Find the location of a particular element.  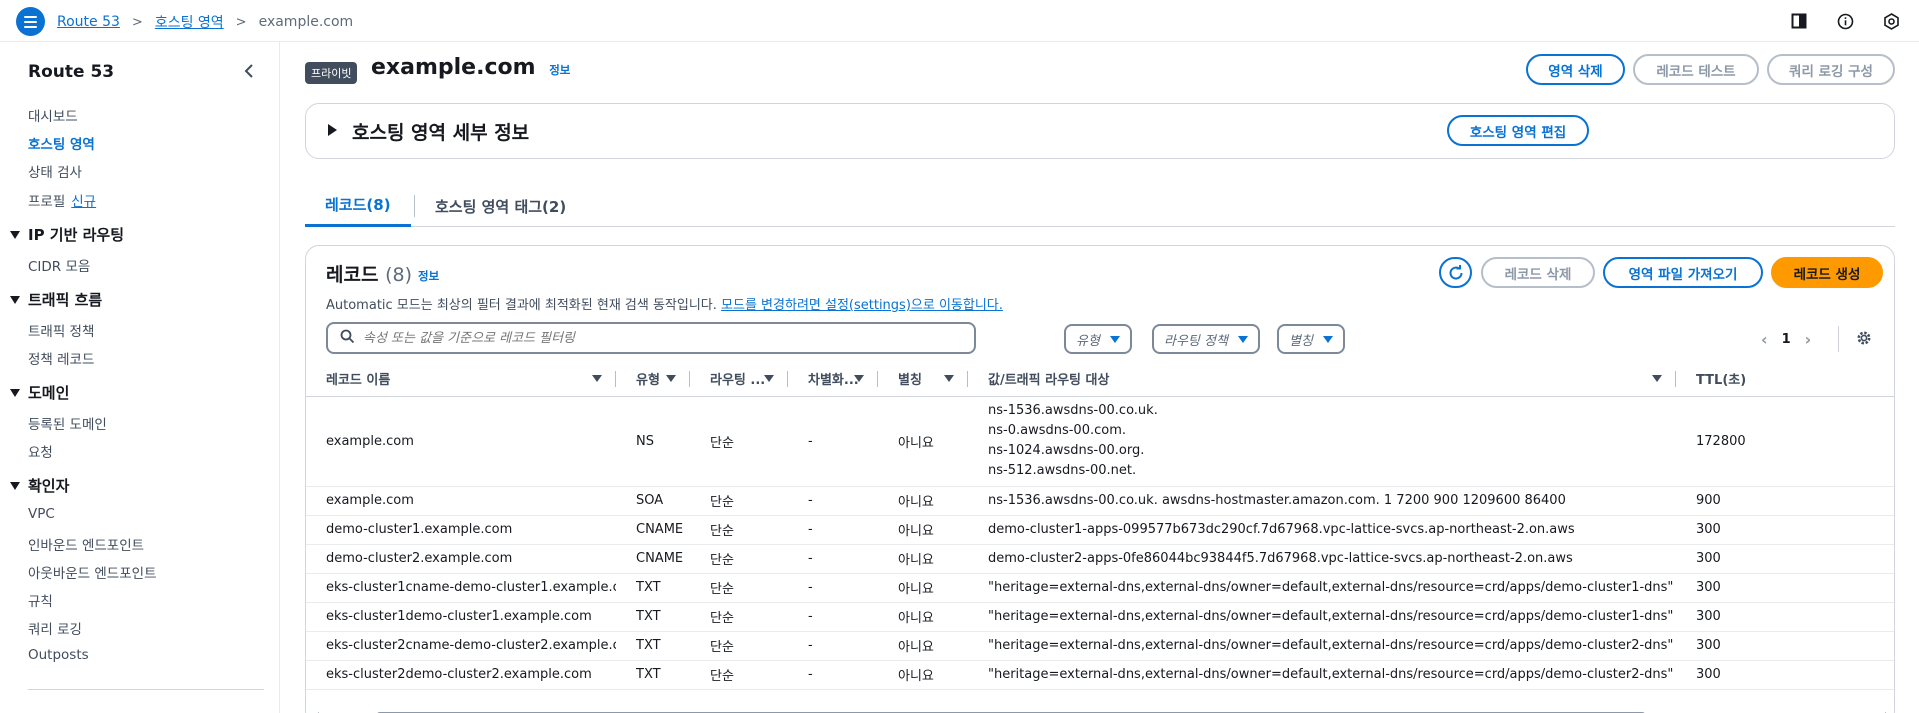

records-info-link: 정보 is located at coordinates (428, 276).